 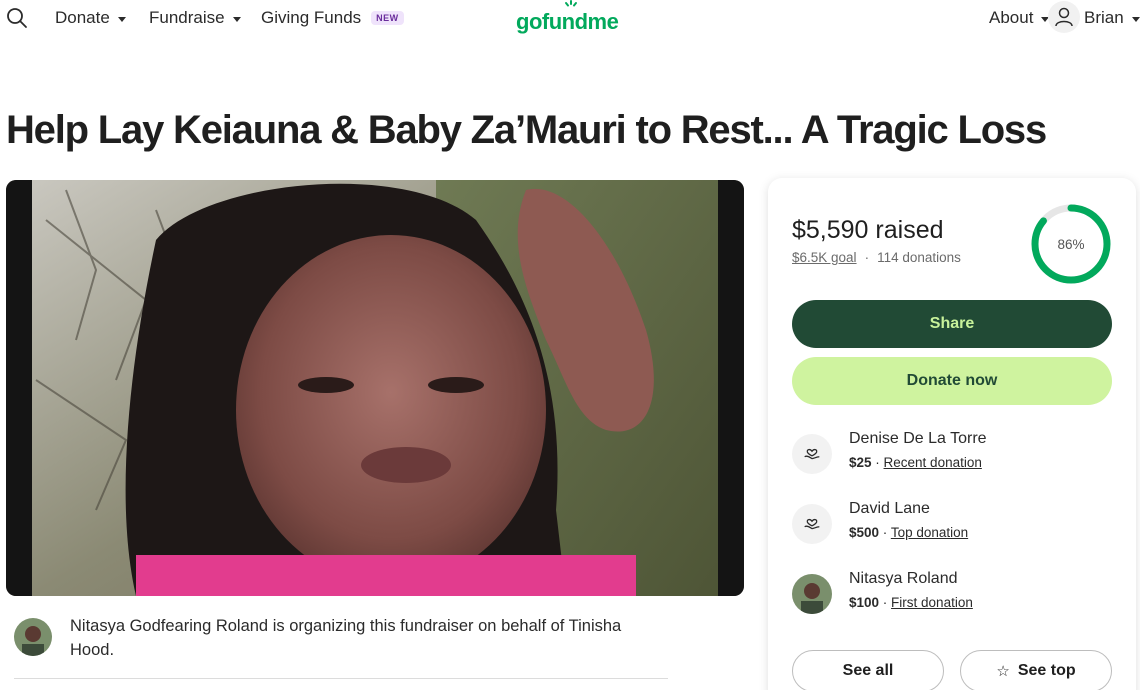 I want to click on nav-donate-menu: Donate, so click(x=90, y=18).